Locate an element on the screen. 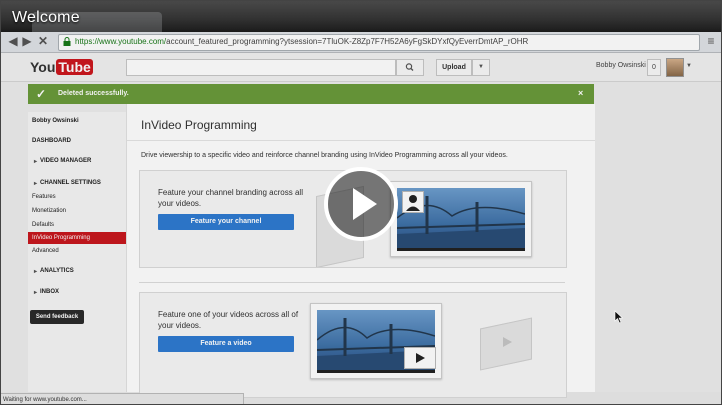 The width and height of the screenshot is (722, 405). send-feedback-button: Send feedback is located at coordinates (57, 317).